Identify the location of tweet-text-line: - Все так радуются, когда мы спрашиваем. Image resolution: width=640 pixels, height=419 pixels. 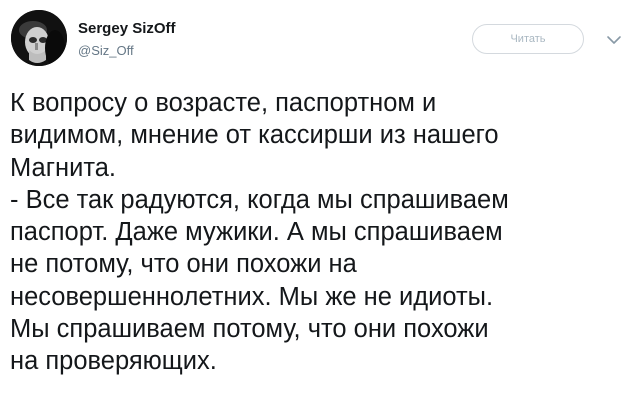
(259, 199).